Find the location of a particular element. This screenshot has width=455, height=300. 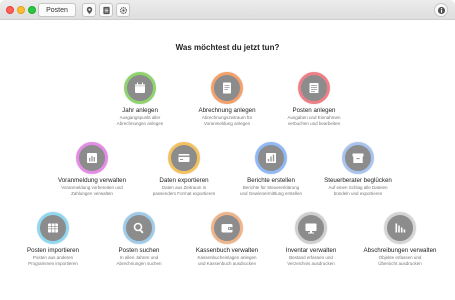

action-description-line: Zahlungen verwalten is located at coordinates (92, 193).